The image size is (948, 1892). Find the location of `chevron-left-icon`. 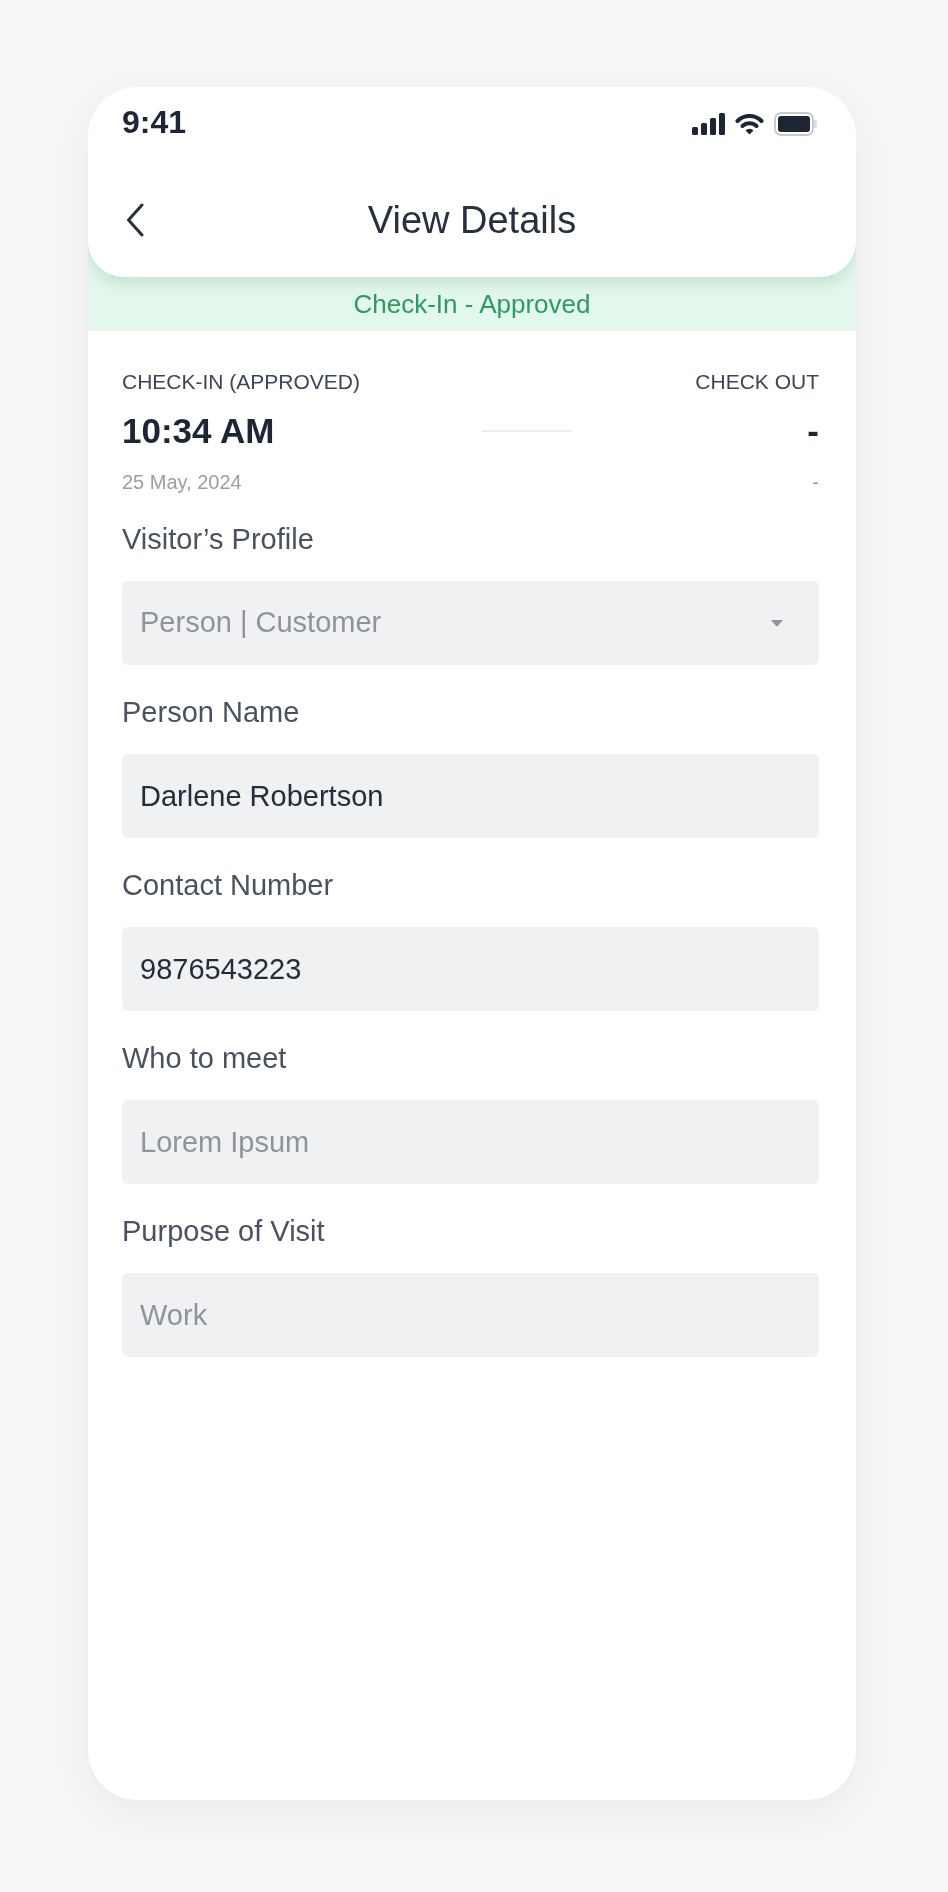

chevron-left-icon is located at coordinates (135, 220).